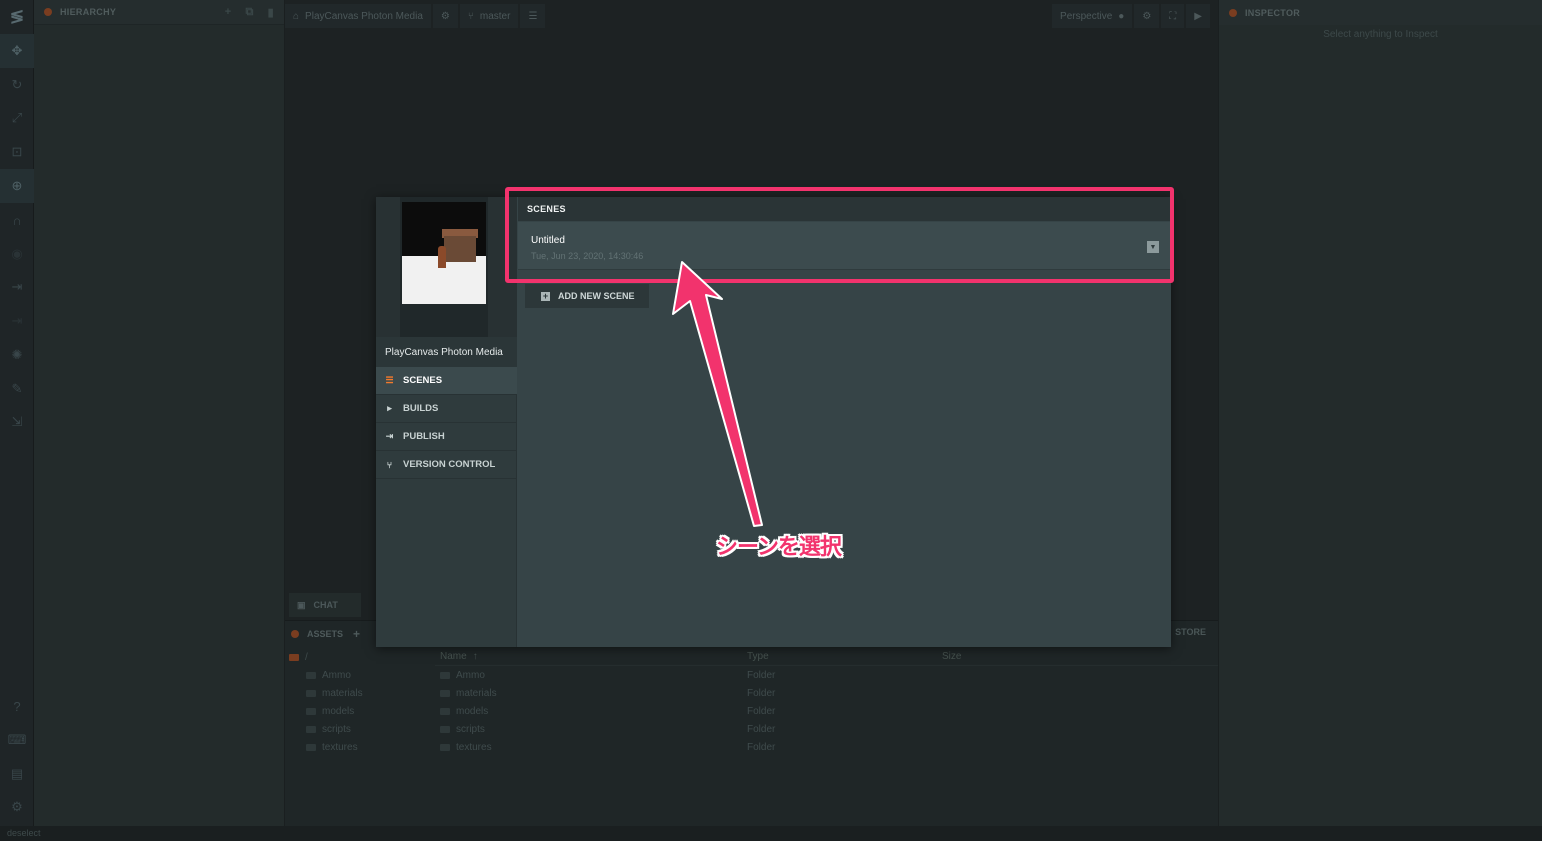  What do you see at coordinates (17, 254) in the screenshot?
I see `eye-icon: ◉` at bounding box center [17, 254].